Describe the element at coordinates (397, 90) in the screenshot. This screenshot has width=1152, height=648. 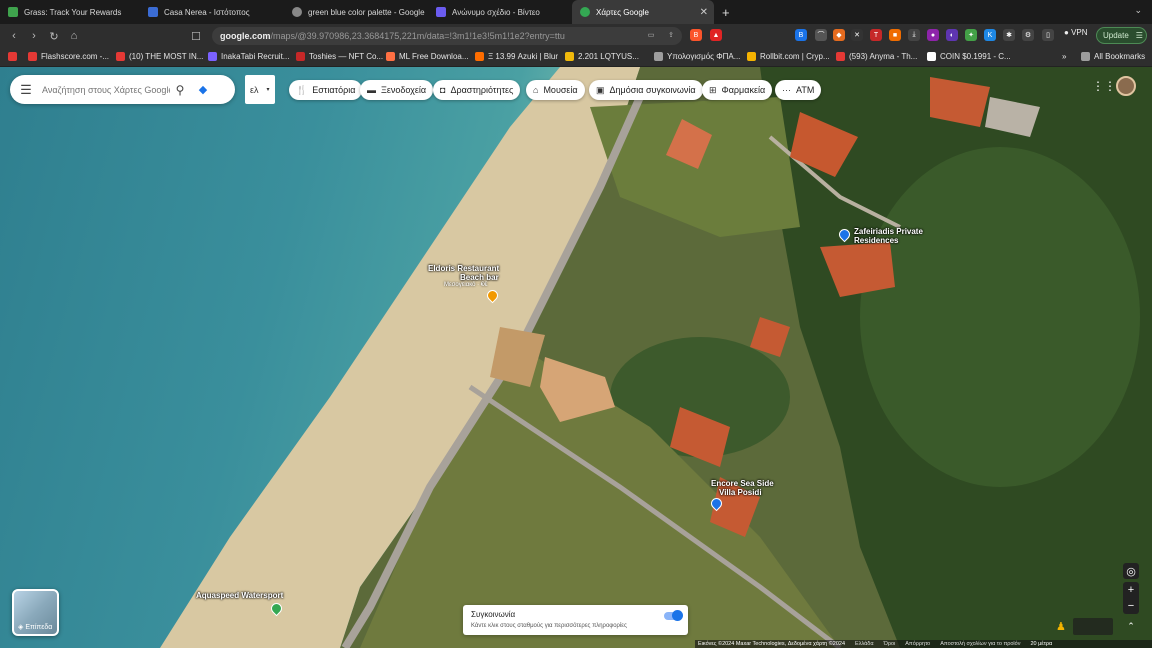
I see `chip-hotels: ▬ Ξενοδοχεία` at that location.